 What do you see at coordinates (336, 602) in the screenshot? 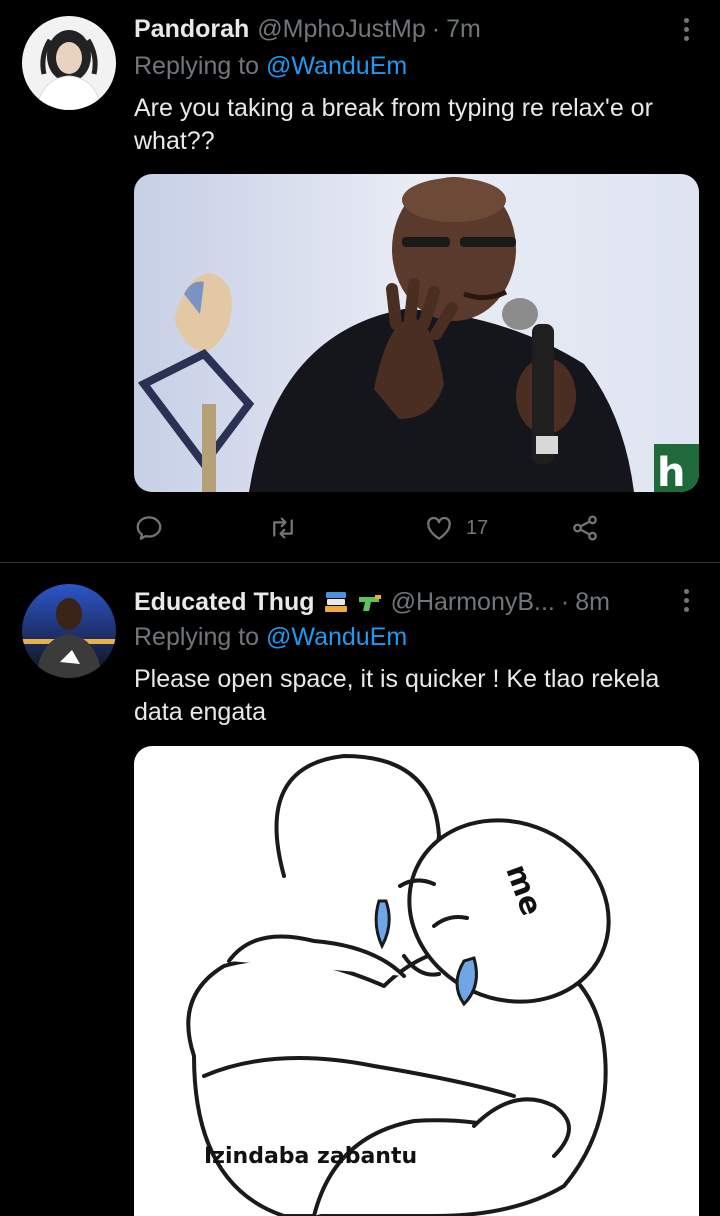
I see `books-emoji` at bounding box center [336, 602].